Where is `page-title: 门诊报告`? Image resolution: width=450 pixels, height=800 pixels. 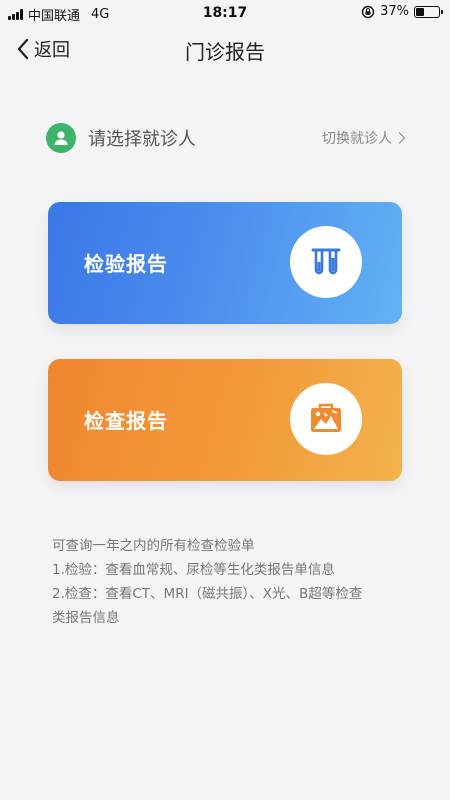
page-title: 门诊报告 is located at coordinates (225, 52).